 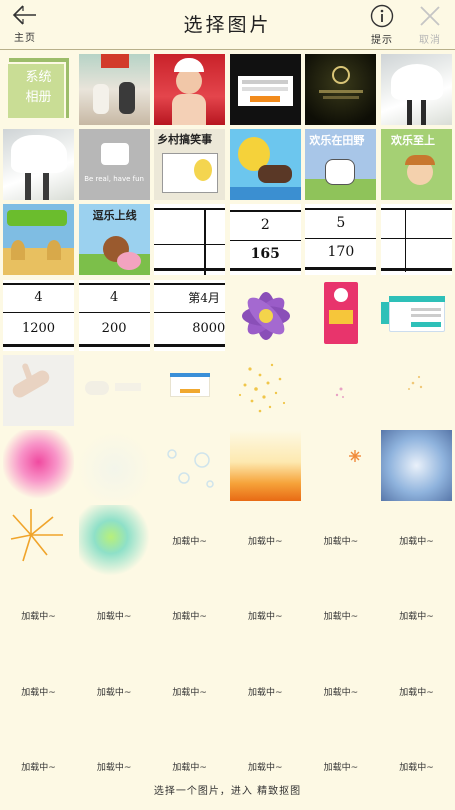 I want to click on system-album-label: 系统 相册, so click(x=38, y=87).